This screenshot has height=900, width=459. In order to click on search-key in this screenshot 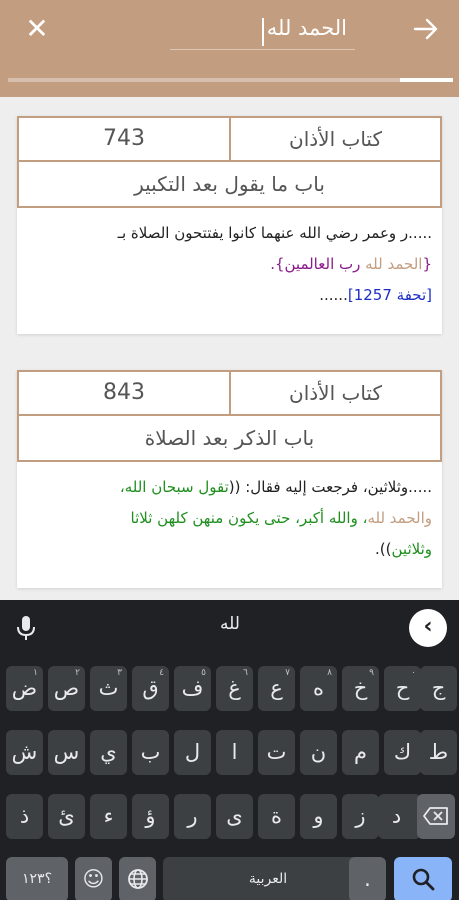, I will do `click(423, 878)`.